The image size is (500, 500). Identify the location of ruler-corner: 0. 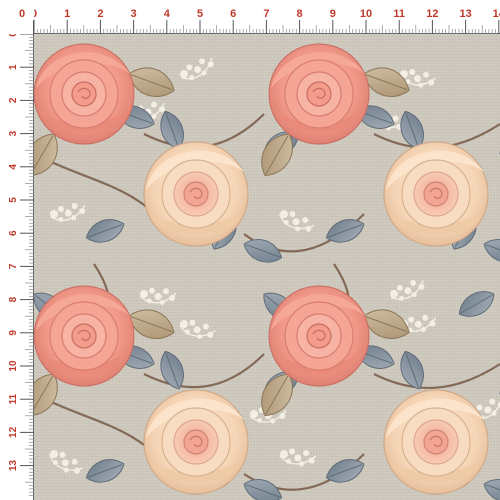
(17, 17).